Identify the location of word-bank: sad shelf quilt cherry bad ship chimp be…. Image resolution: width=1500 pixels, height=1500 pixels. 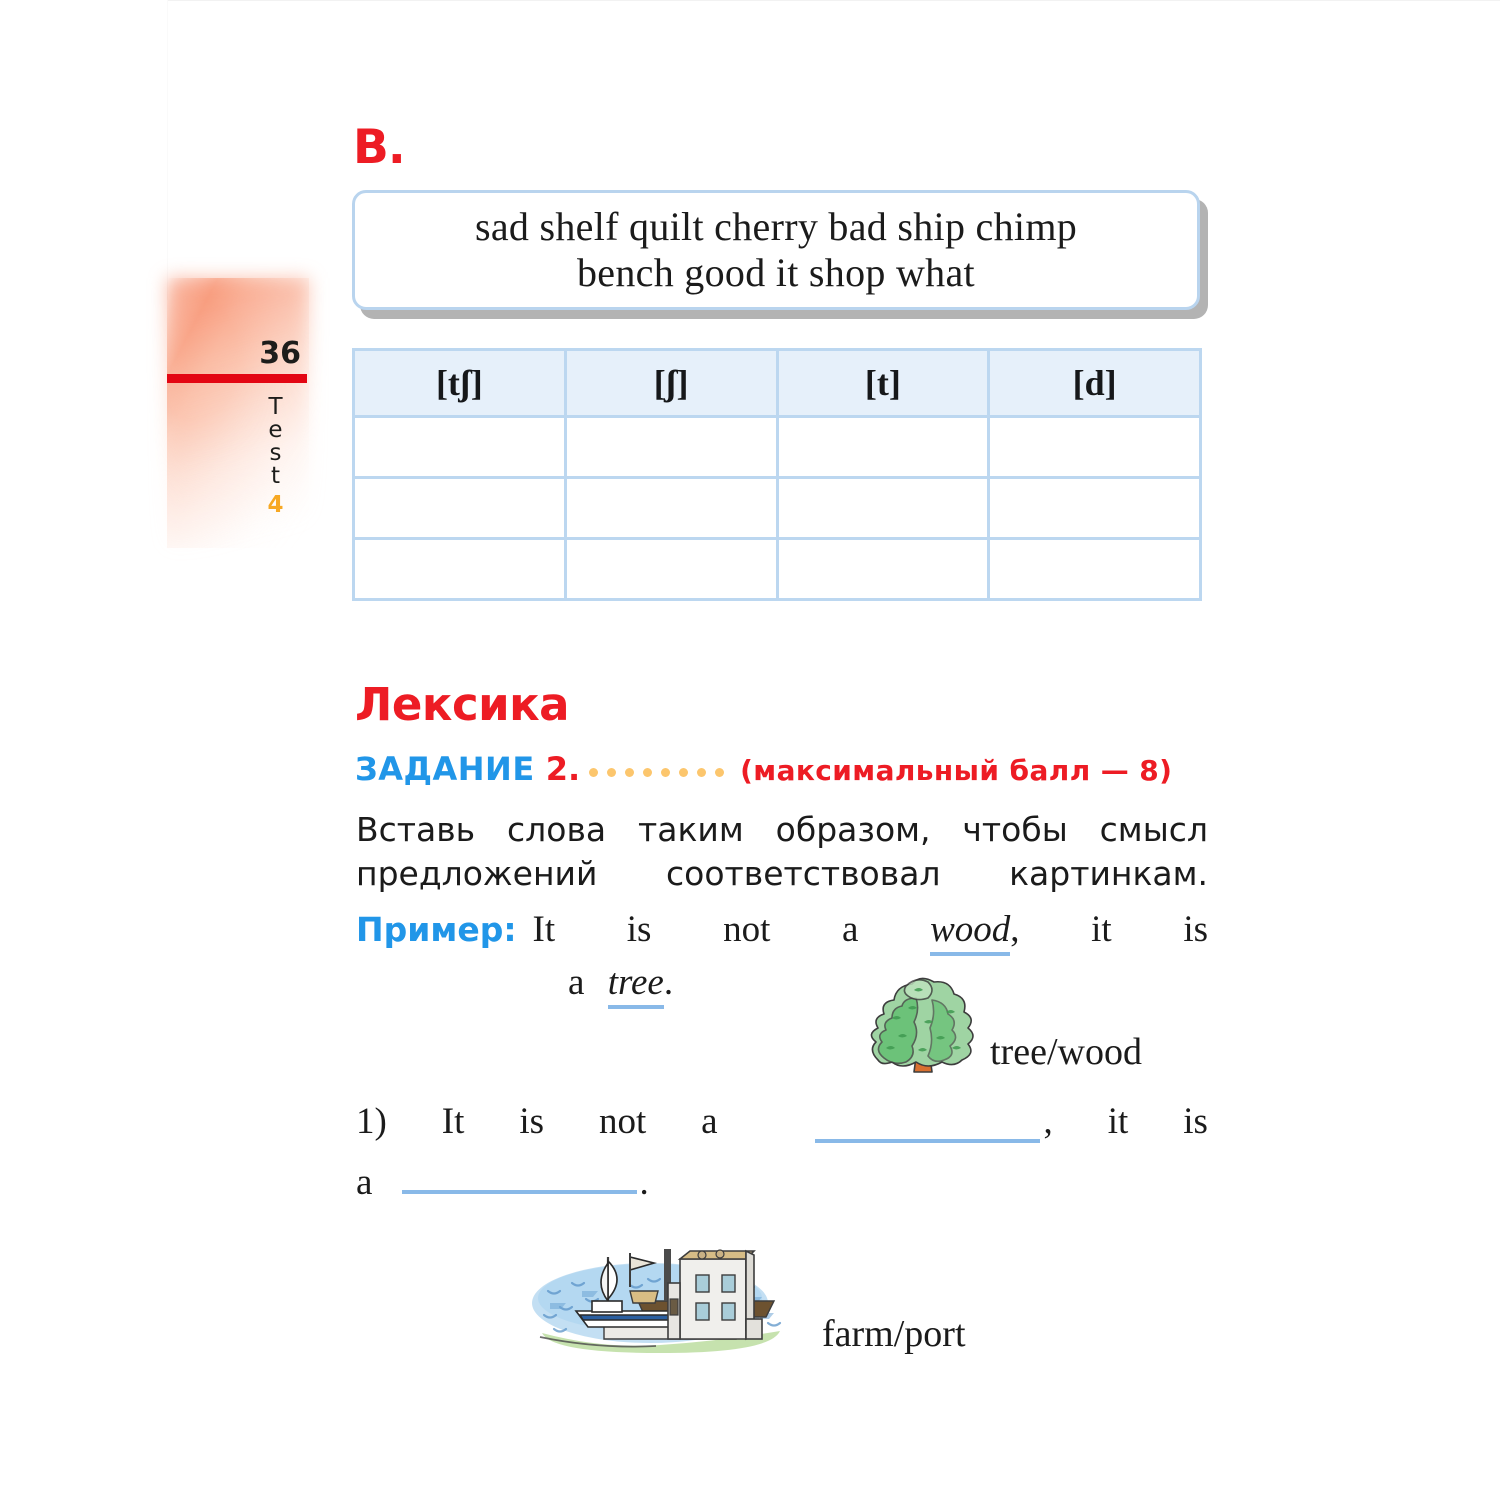
(780, 254).